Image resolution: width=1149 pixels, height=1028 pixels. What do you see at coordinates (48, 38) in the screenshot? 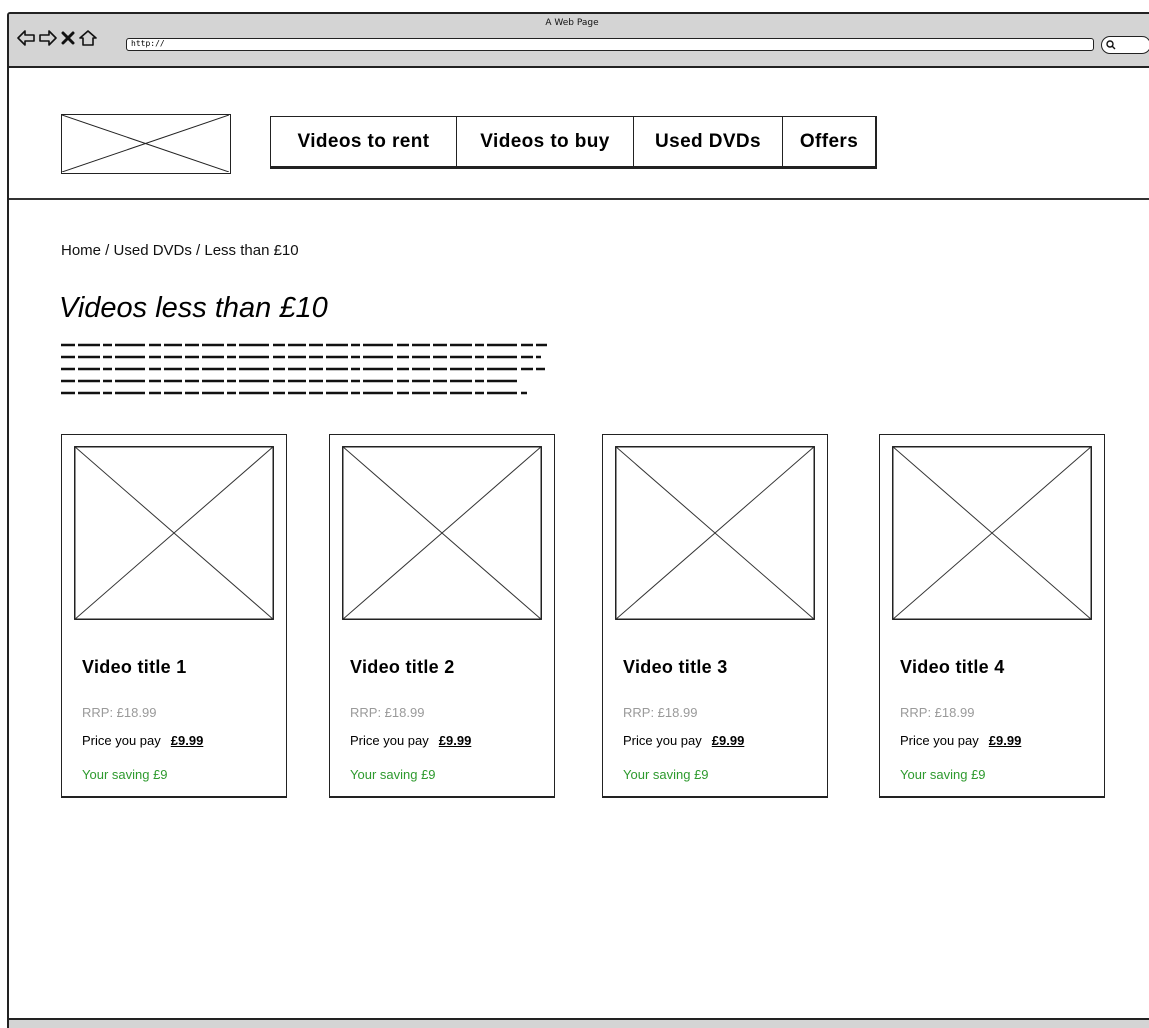
I see `forward-arrow-icon` at bounding box center [48, 38].